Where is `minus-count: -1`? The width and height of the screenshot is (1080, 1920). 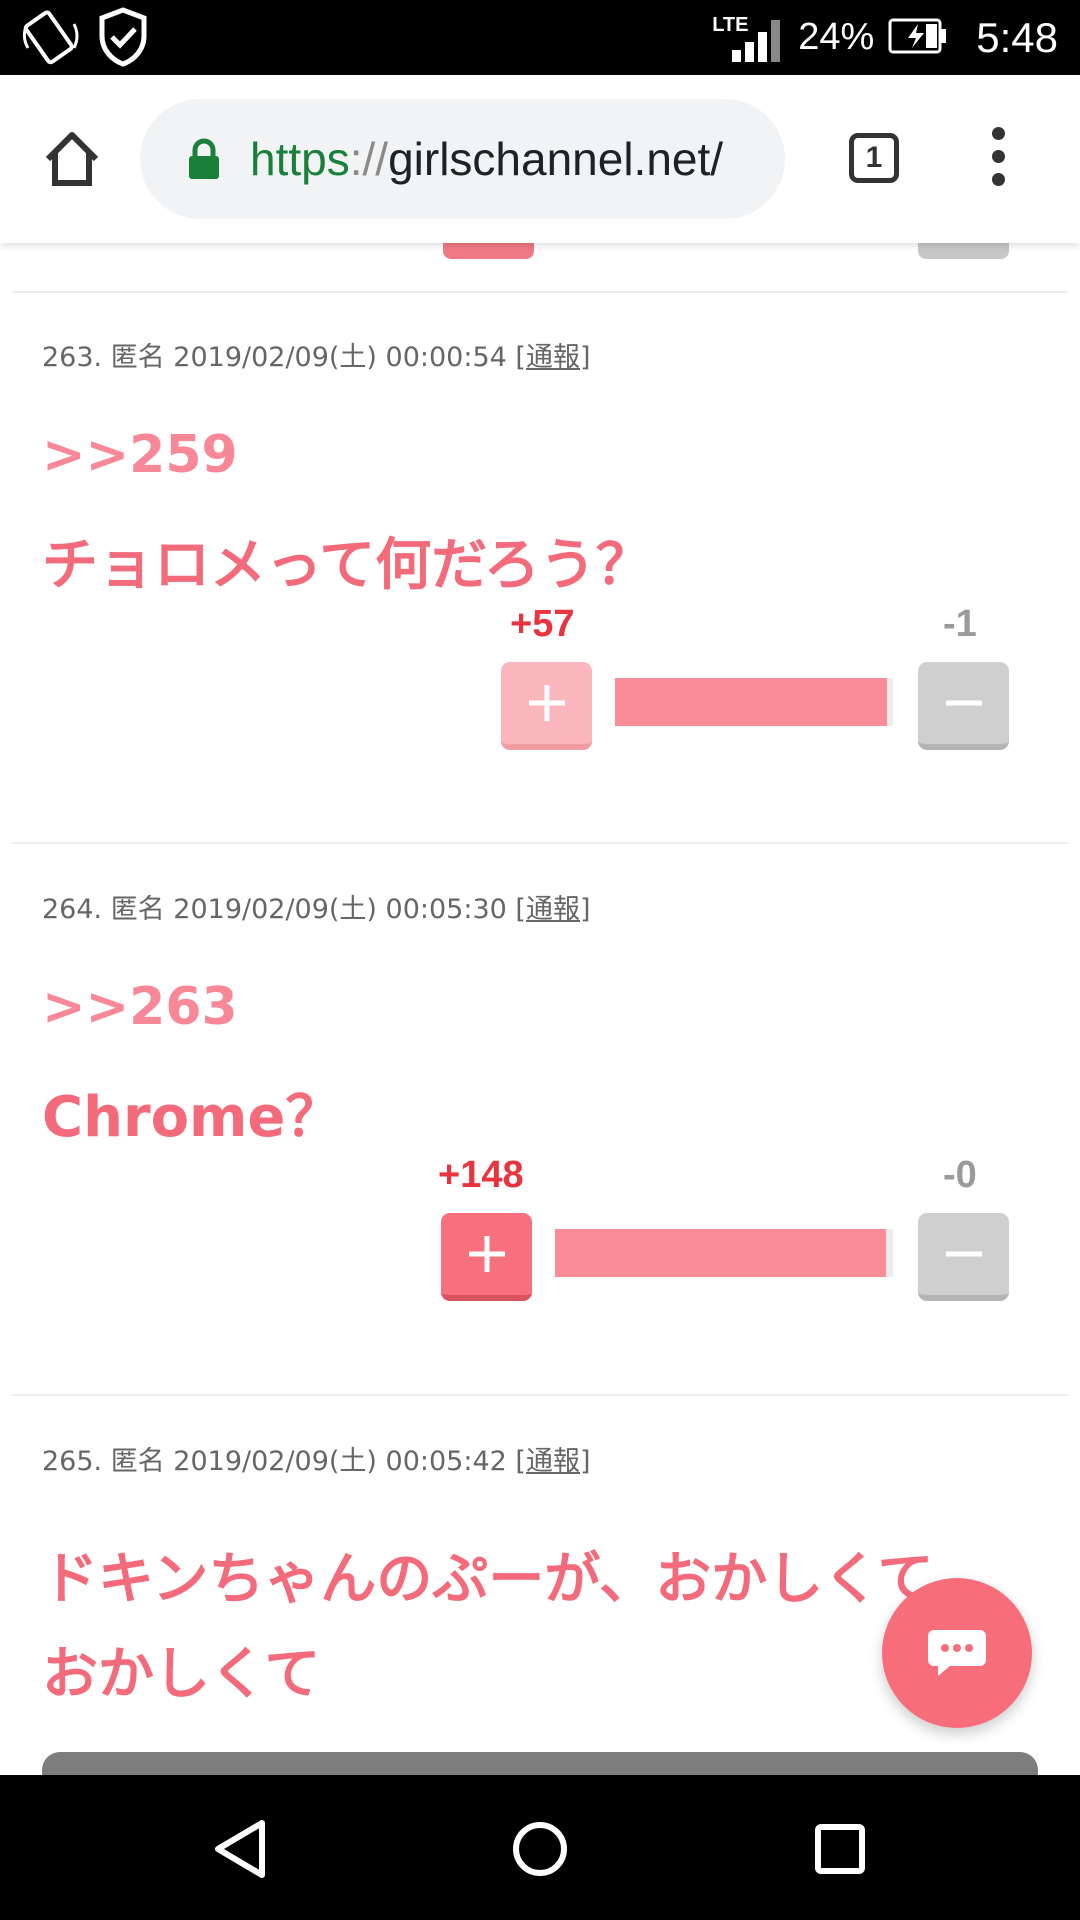 minus-count: -1 is located at coordinates (960, 624).